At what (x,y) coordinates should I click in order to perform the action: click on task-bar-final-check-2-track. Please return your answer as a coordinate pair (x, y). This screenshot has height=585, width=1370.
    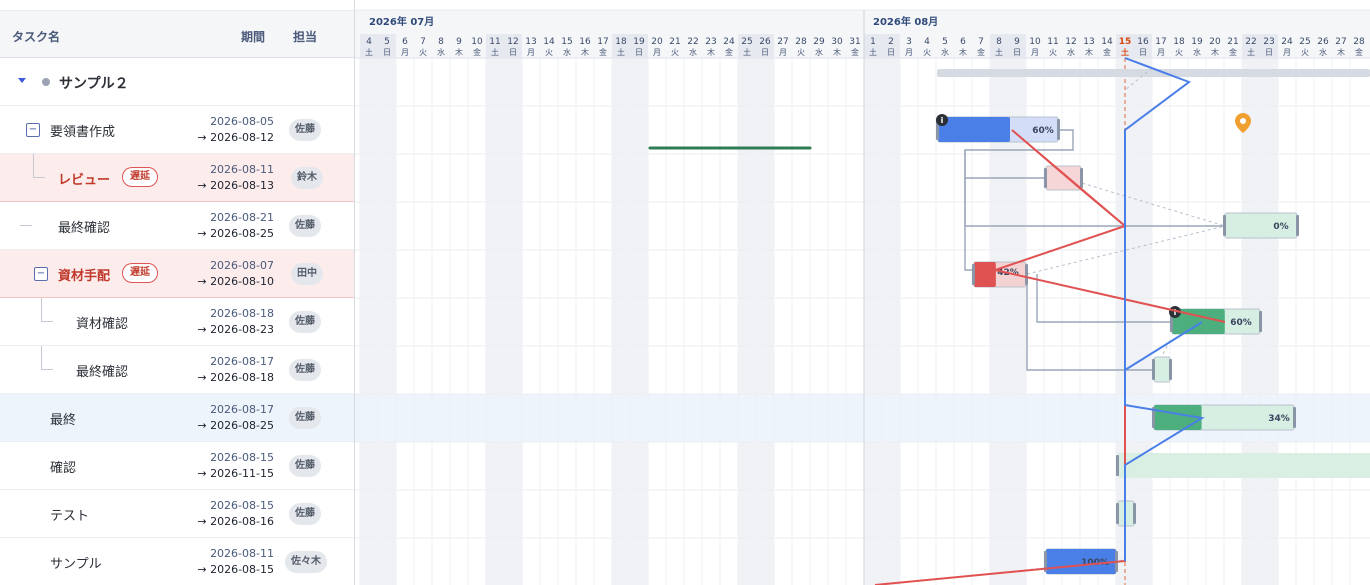
    Looking at the image, I should click on (1162, 369).